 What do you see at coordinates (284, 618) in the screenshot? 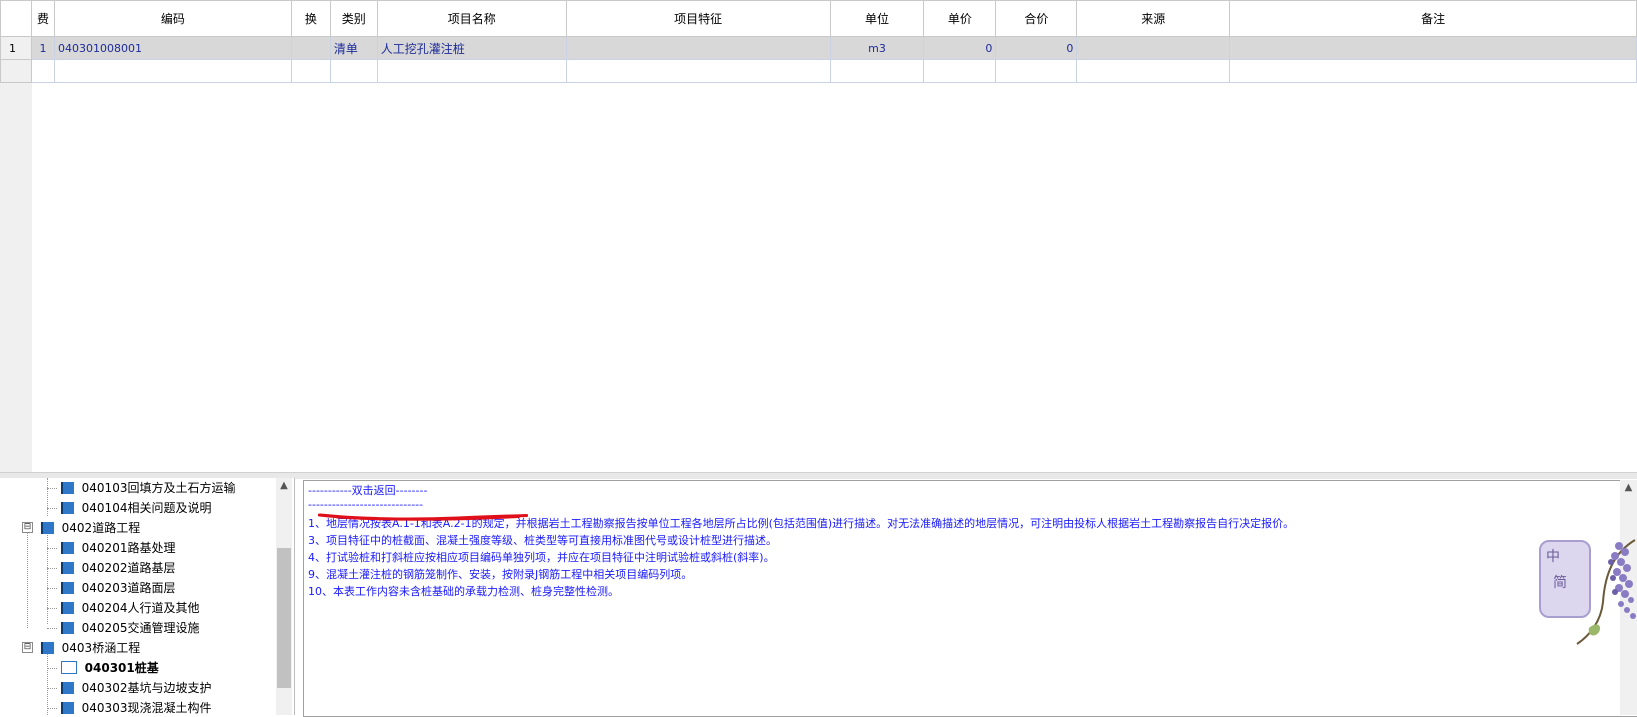
I see `scroll-thumb` at bounding box center [284, 618].